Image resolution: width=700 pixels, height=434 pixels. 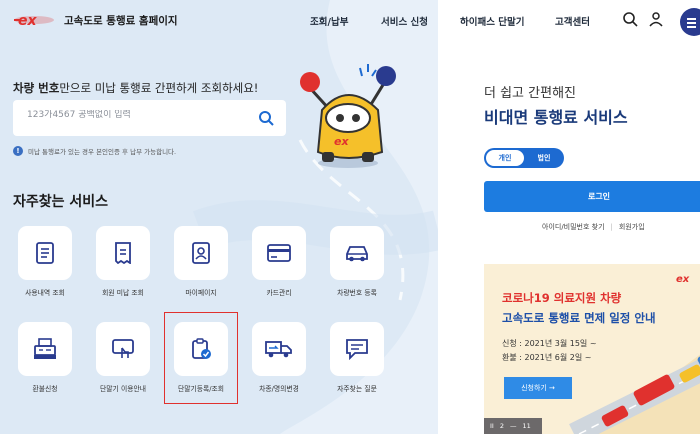 I want to click on signup-link: 회원가입, so click(x=632, y=227).